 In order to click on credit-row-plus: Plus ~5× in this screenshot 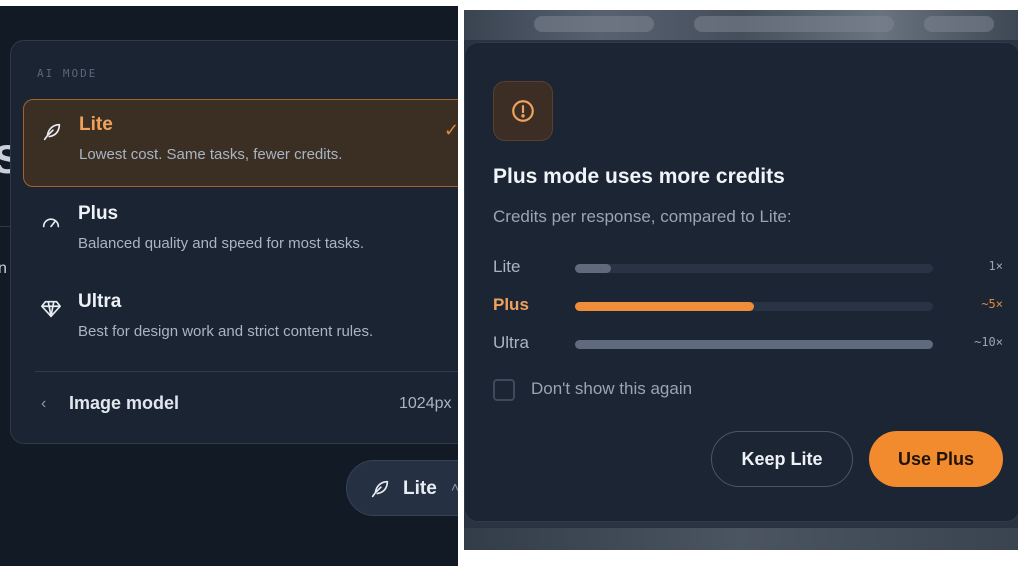, I will do `click(748, 306)`.